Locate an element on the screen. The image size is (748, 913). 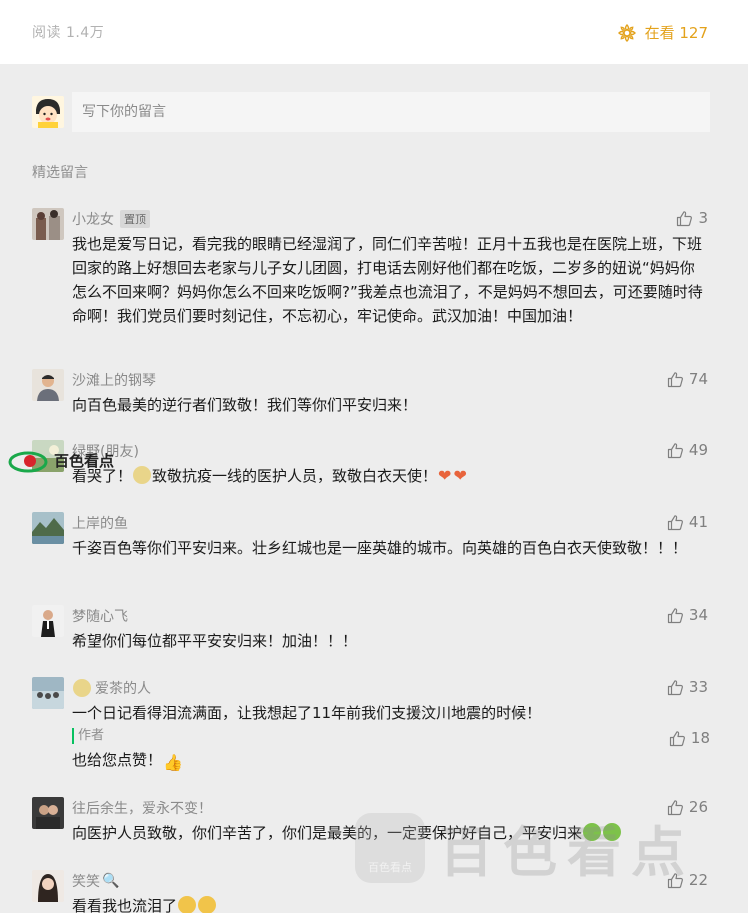
like-count: 18 is located at coordinates (700, 738).